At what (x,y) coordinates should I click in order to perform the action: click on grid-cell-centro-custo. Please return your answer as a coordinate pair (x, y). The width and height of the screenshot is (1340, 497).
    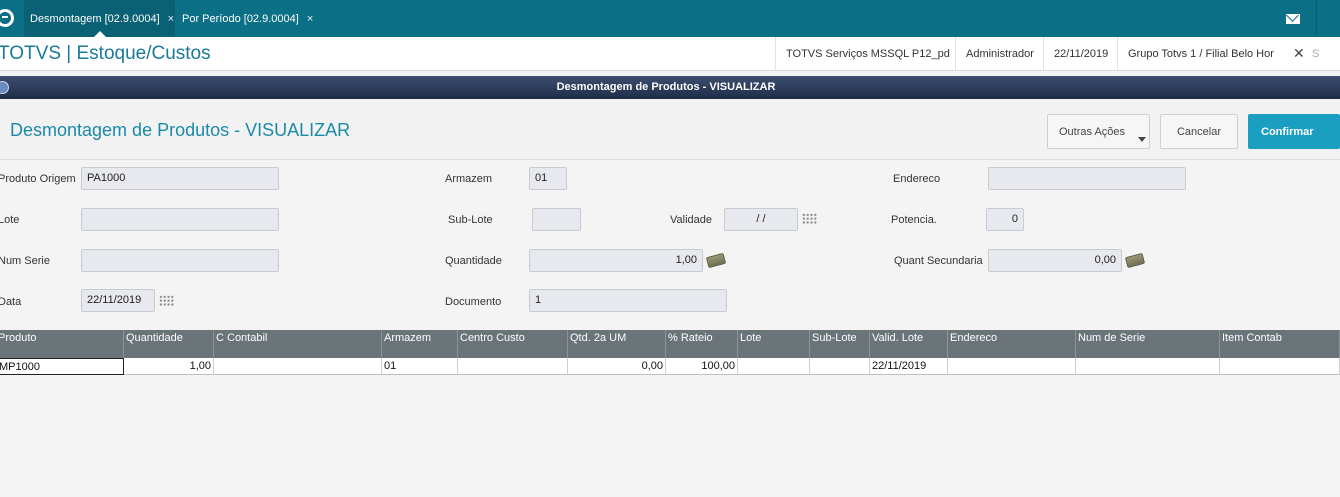
    Looking at the image, I should click on (513, 366).